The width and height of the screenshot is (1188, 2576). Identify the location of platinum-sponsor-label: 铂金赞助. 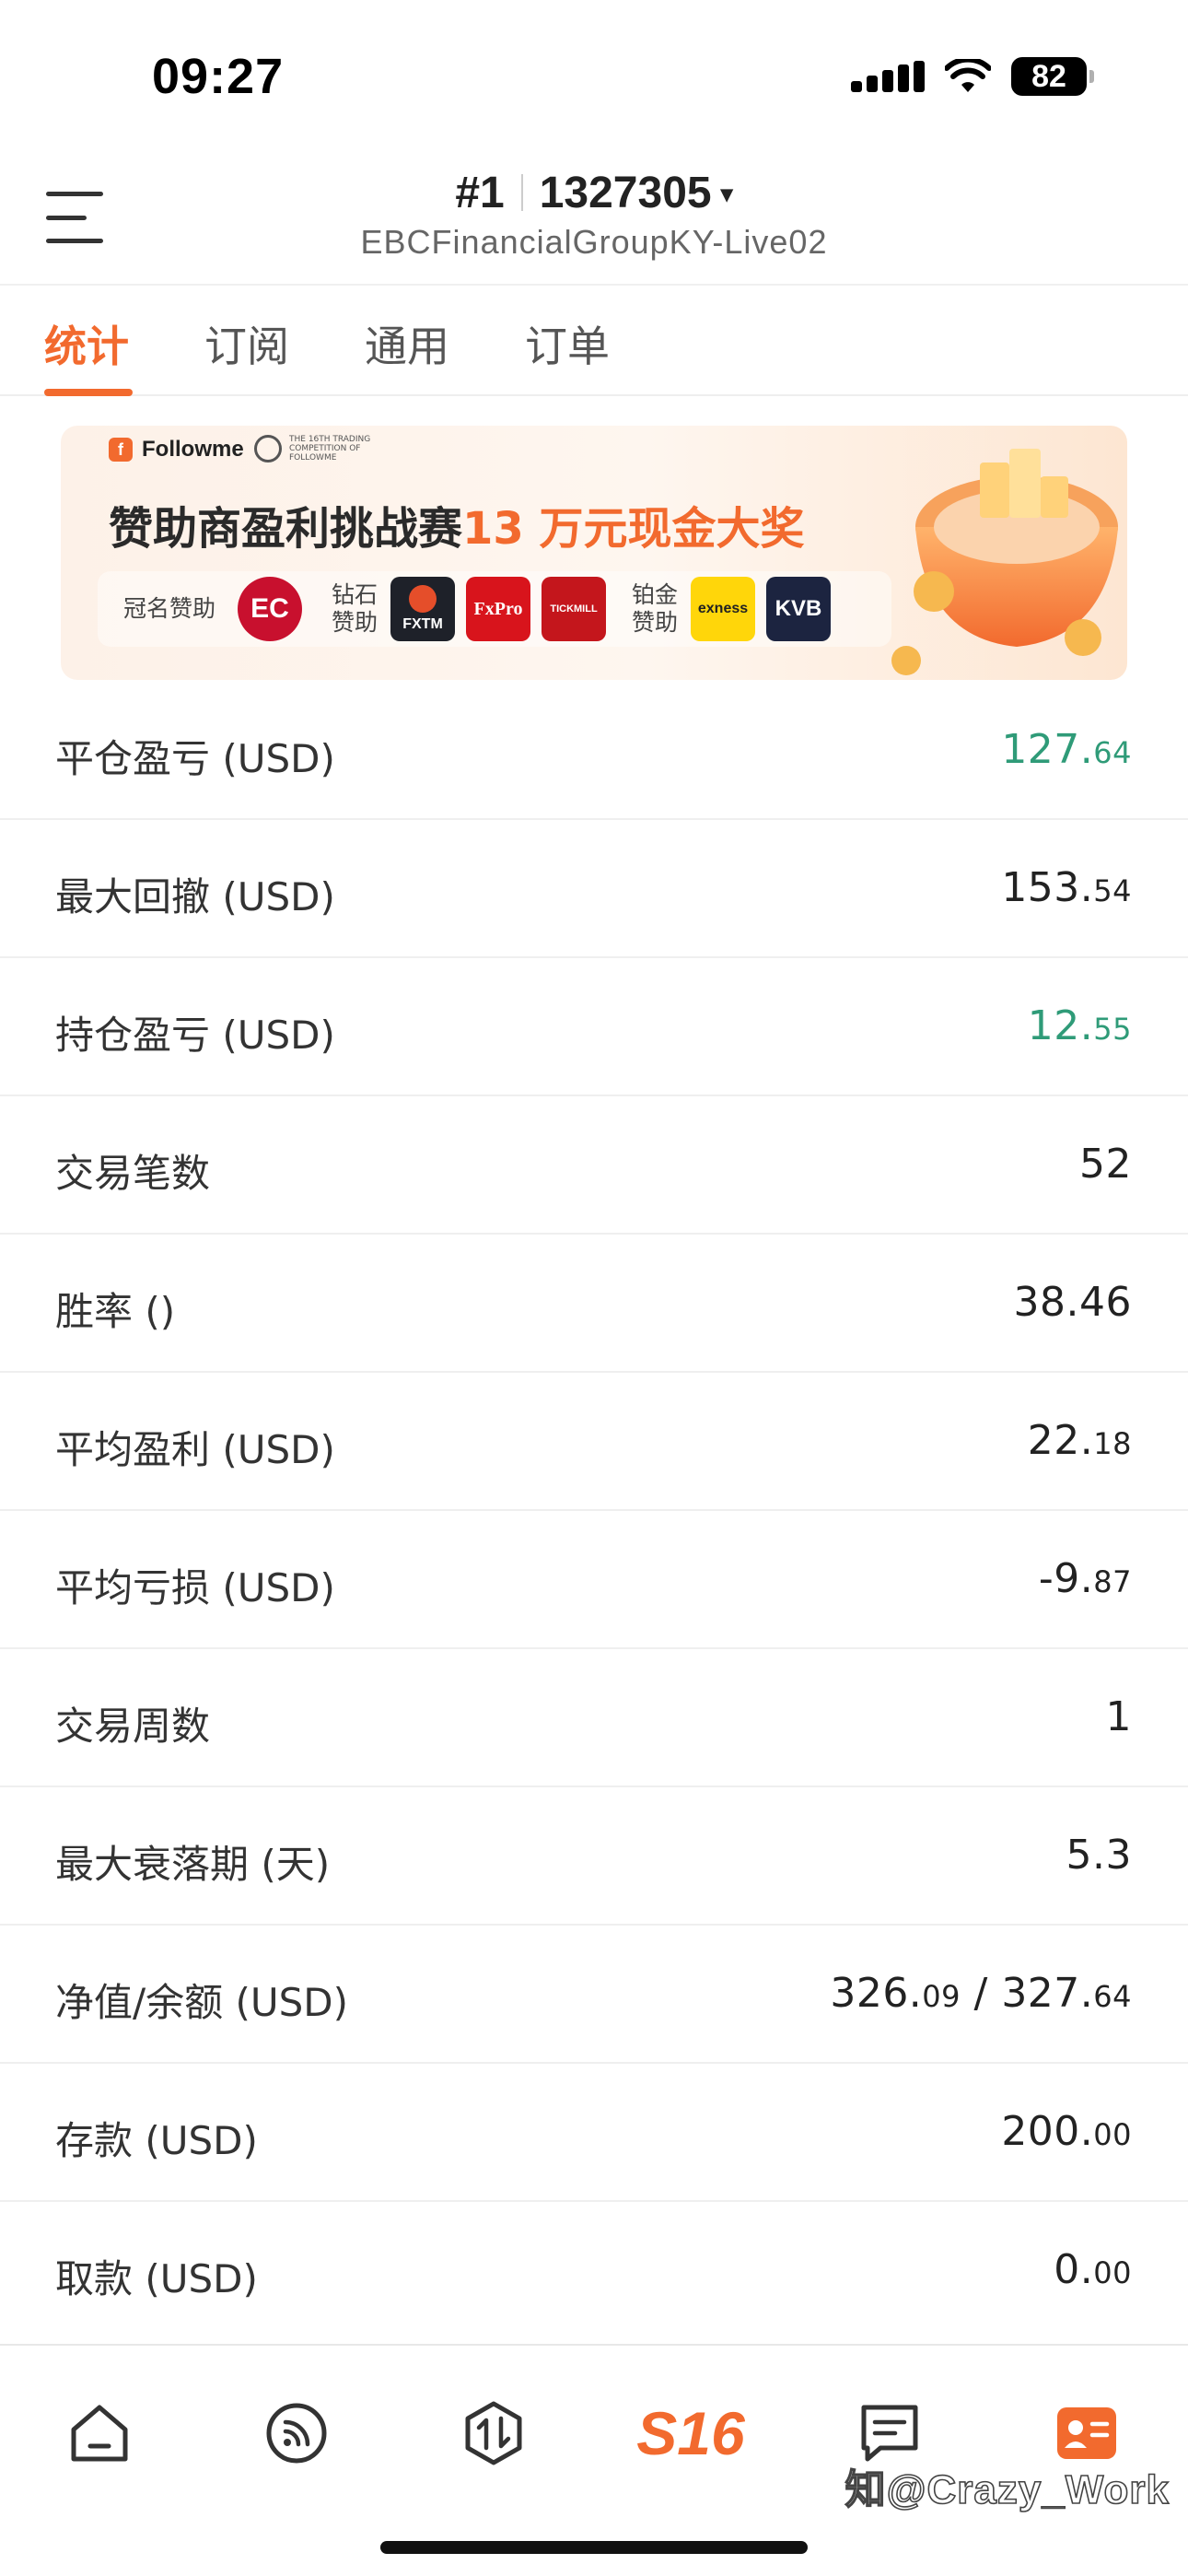
(655, 608).